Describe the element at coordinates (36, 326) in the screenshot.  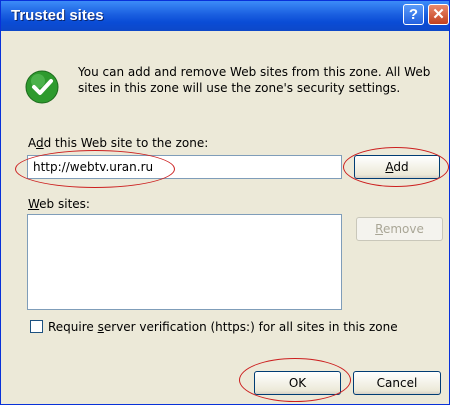
I see `server-verification-checkbox` at that location.